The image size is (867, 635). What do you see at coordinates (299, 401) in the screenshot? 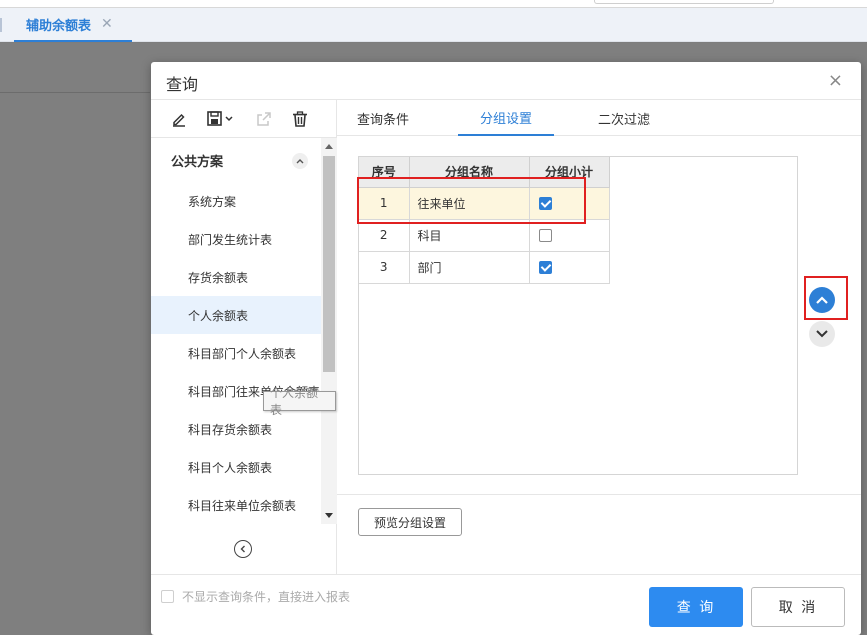
I see `item-tooltip: 个人余额表` at bounding box center [299, 401].